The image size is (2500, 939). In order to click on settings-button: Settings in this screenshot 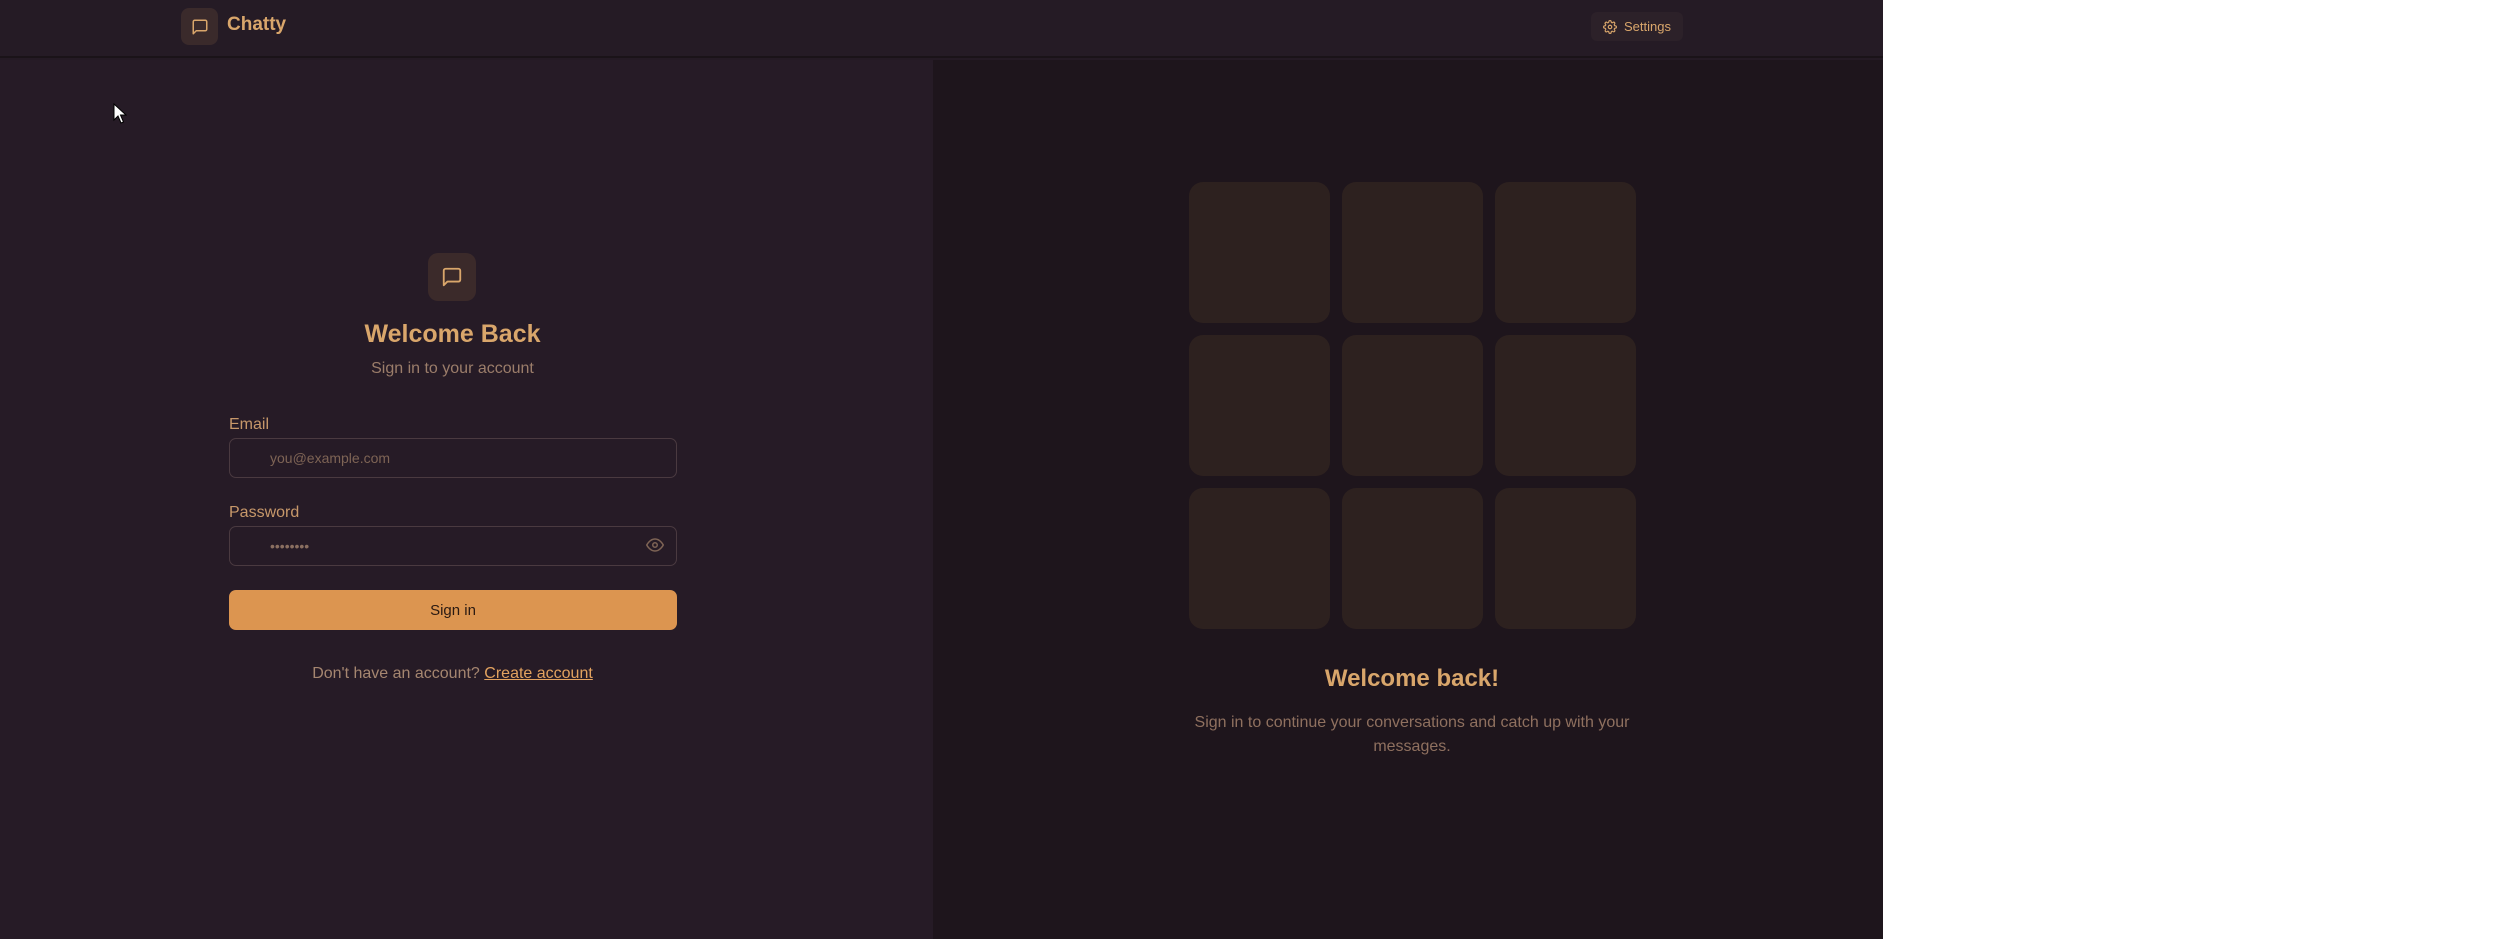, I will do `click(1637, 26)`.